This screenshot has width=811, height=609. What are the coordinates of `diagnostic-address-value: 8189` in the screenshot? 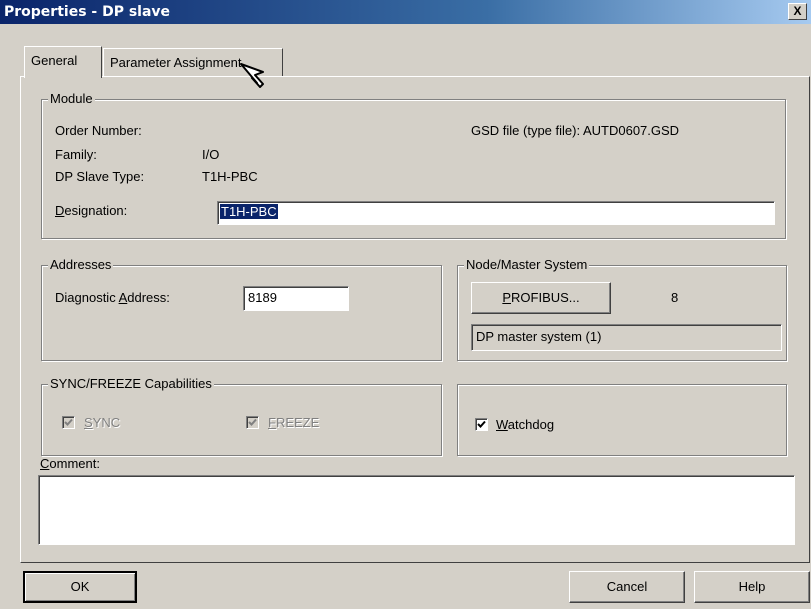 It's located at (262, 297).